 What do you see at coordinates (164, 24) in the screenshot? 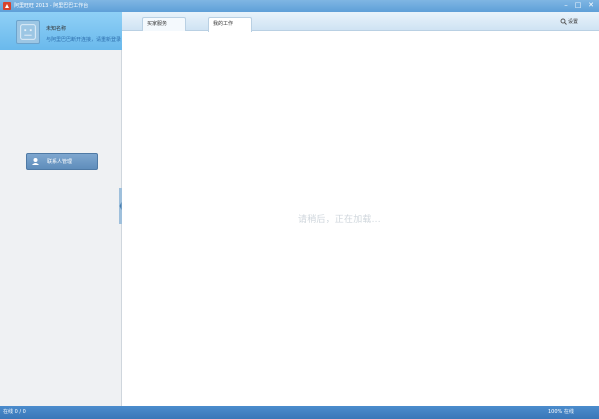
I see `tab-buyer-service: 买家服务` at bounding box center [164, 24].